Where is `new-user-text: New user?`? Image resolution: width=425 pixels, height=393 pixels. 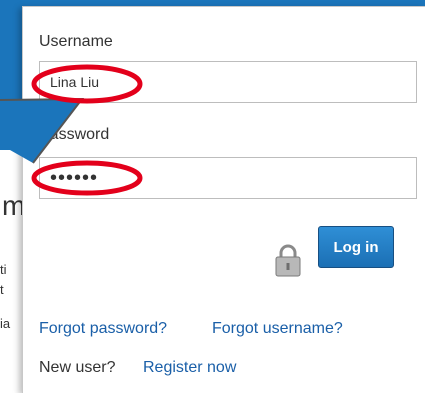
new-user-text: New user? is located at coordinates (77, 367).